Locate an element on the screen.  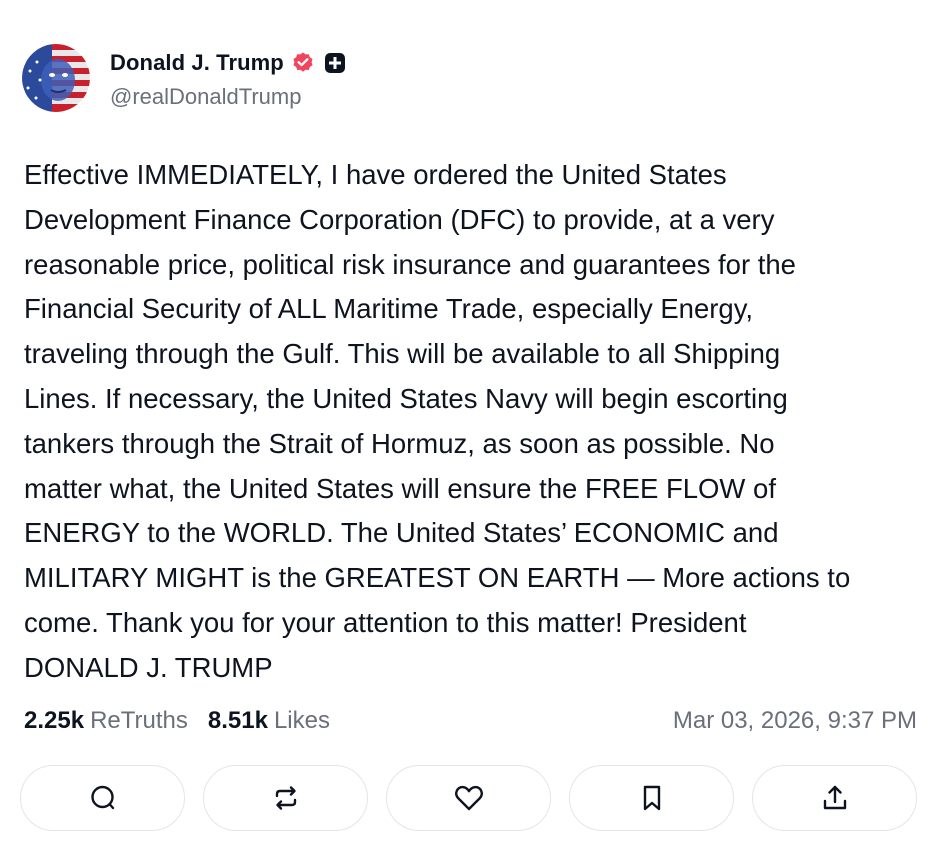
bookmark-button is located at coordinates (651, 798).